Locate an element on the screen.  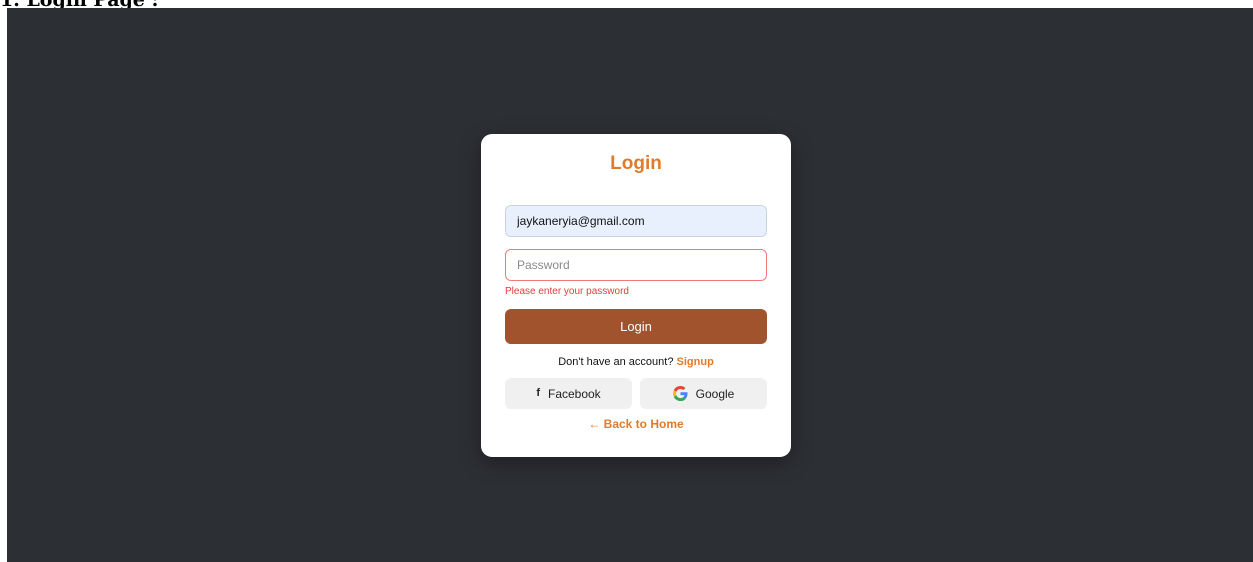
facebook-button: f Facebook is located at coordinates (568, 393).